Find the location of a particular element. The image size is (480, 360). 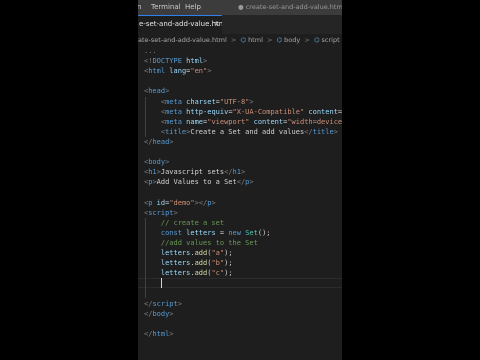

code-line: letters.add("b"); is located at coordinates (188, 263).